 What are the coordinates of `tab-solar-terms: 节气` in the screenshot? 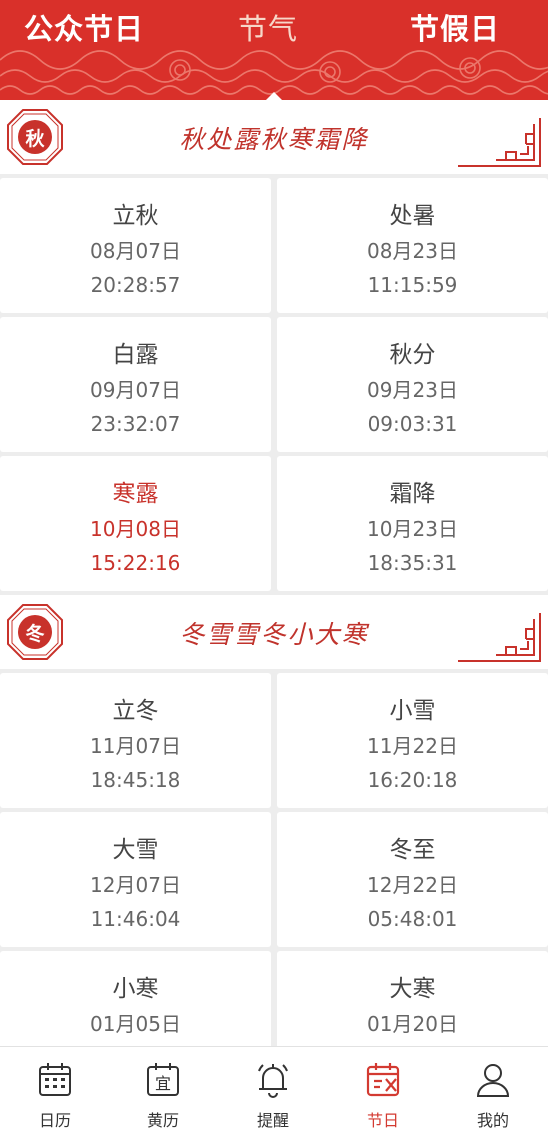 It's located at (268, 27).